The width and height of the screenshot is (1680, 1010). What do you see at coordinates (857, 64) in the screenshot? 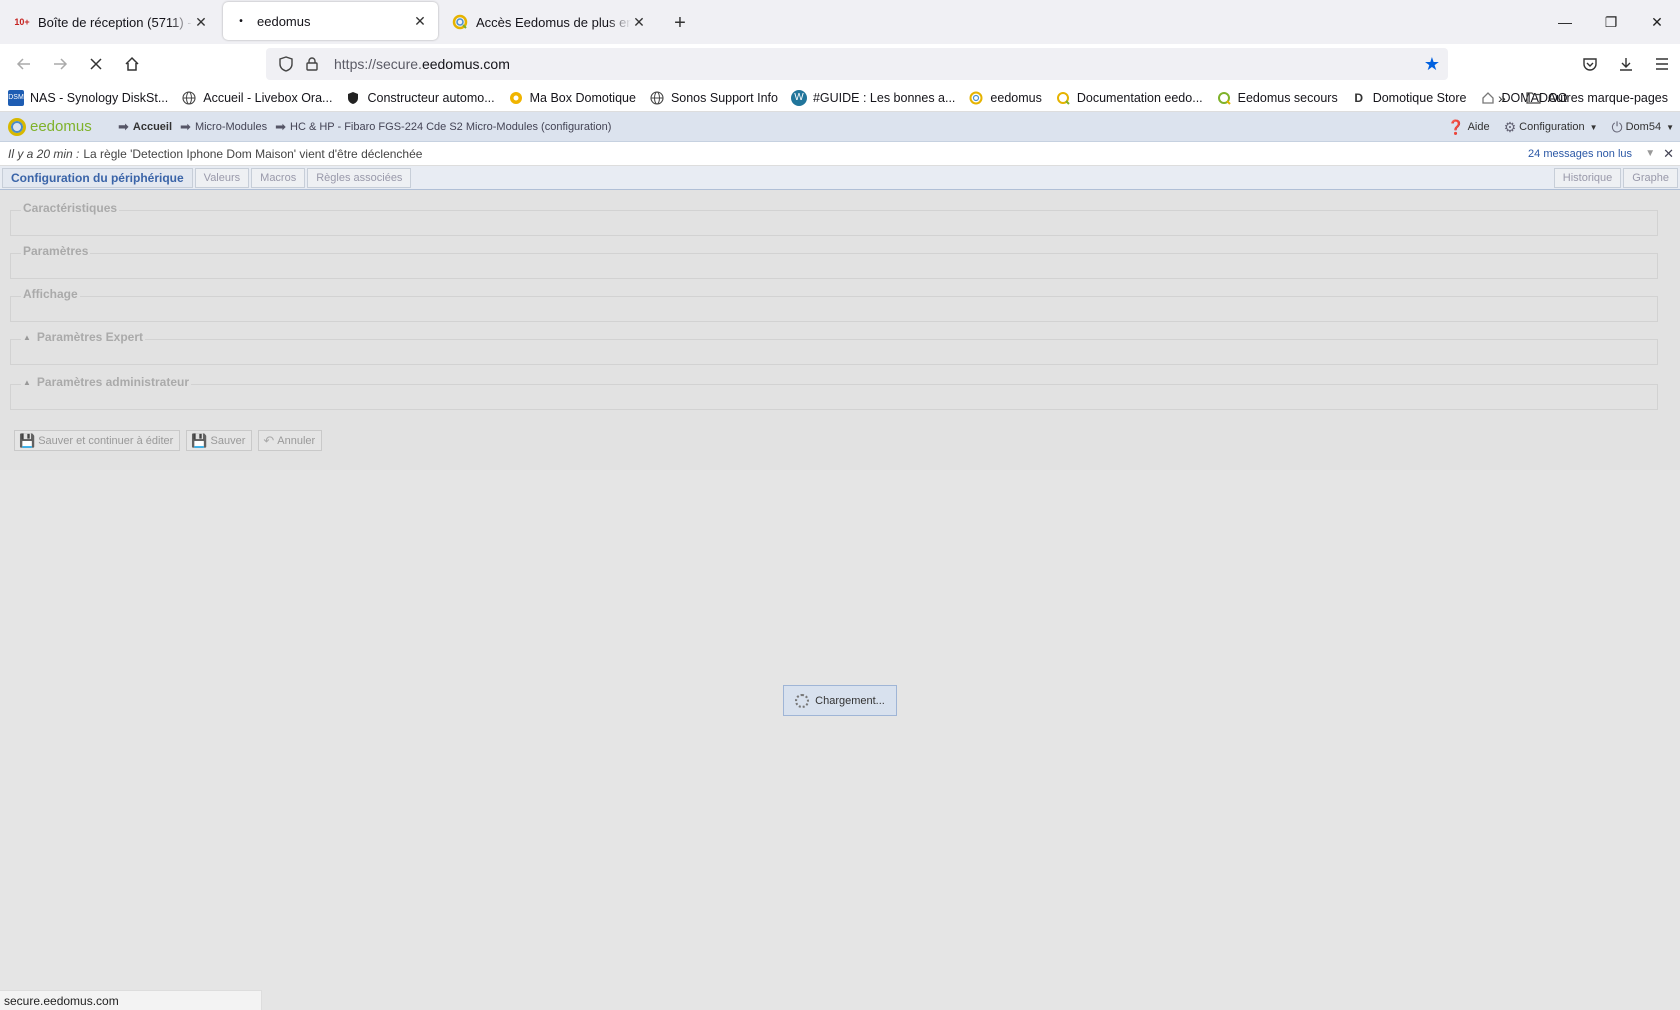
I see `url-bar: https://secure.eedomus.com ★` at bounding box center [857, 64].